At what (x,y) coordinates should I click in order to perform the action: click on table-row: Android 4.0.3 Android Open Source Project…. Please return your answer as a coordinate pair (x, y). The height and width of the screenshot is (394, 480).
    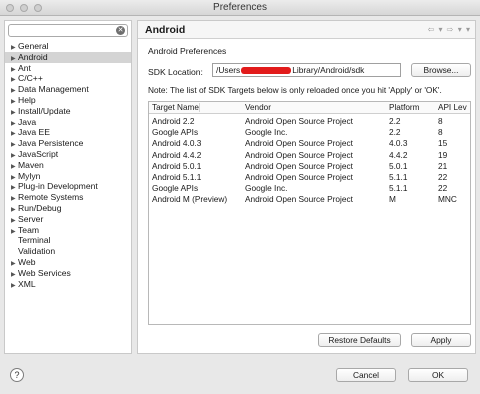
    Looking at the image, I should click on (309, 143).